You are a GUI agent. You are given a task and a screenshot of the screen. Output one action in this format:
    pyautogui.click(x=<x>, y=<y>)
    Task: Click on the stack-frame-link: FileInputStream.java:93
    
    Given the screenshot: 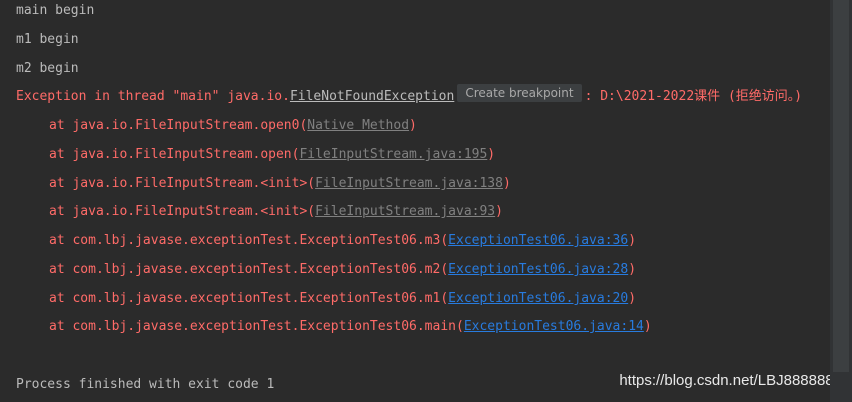 What is the action you would take?
    pyautogui.click(x=405, y=211)
    